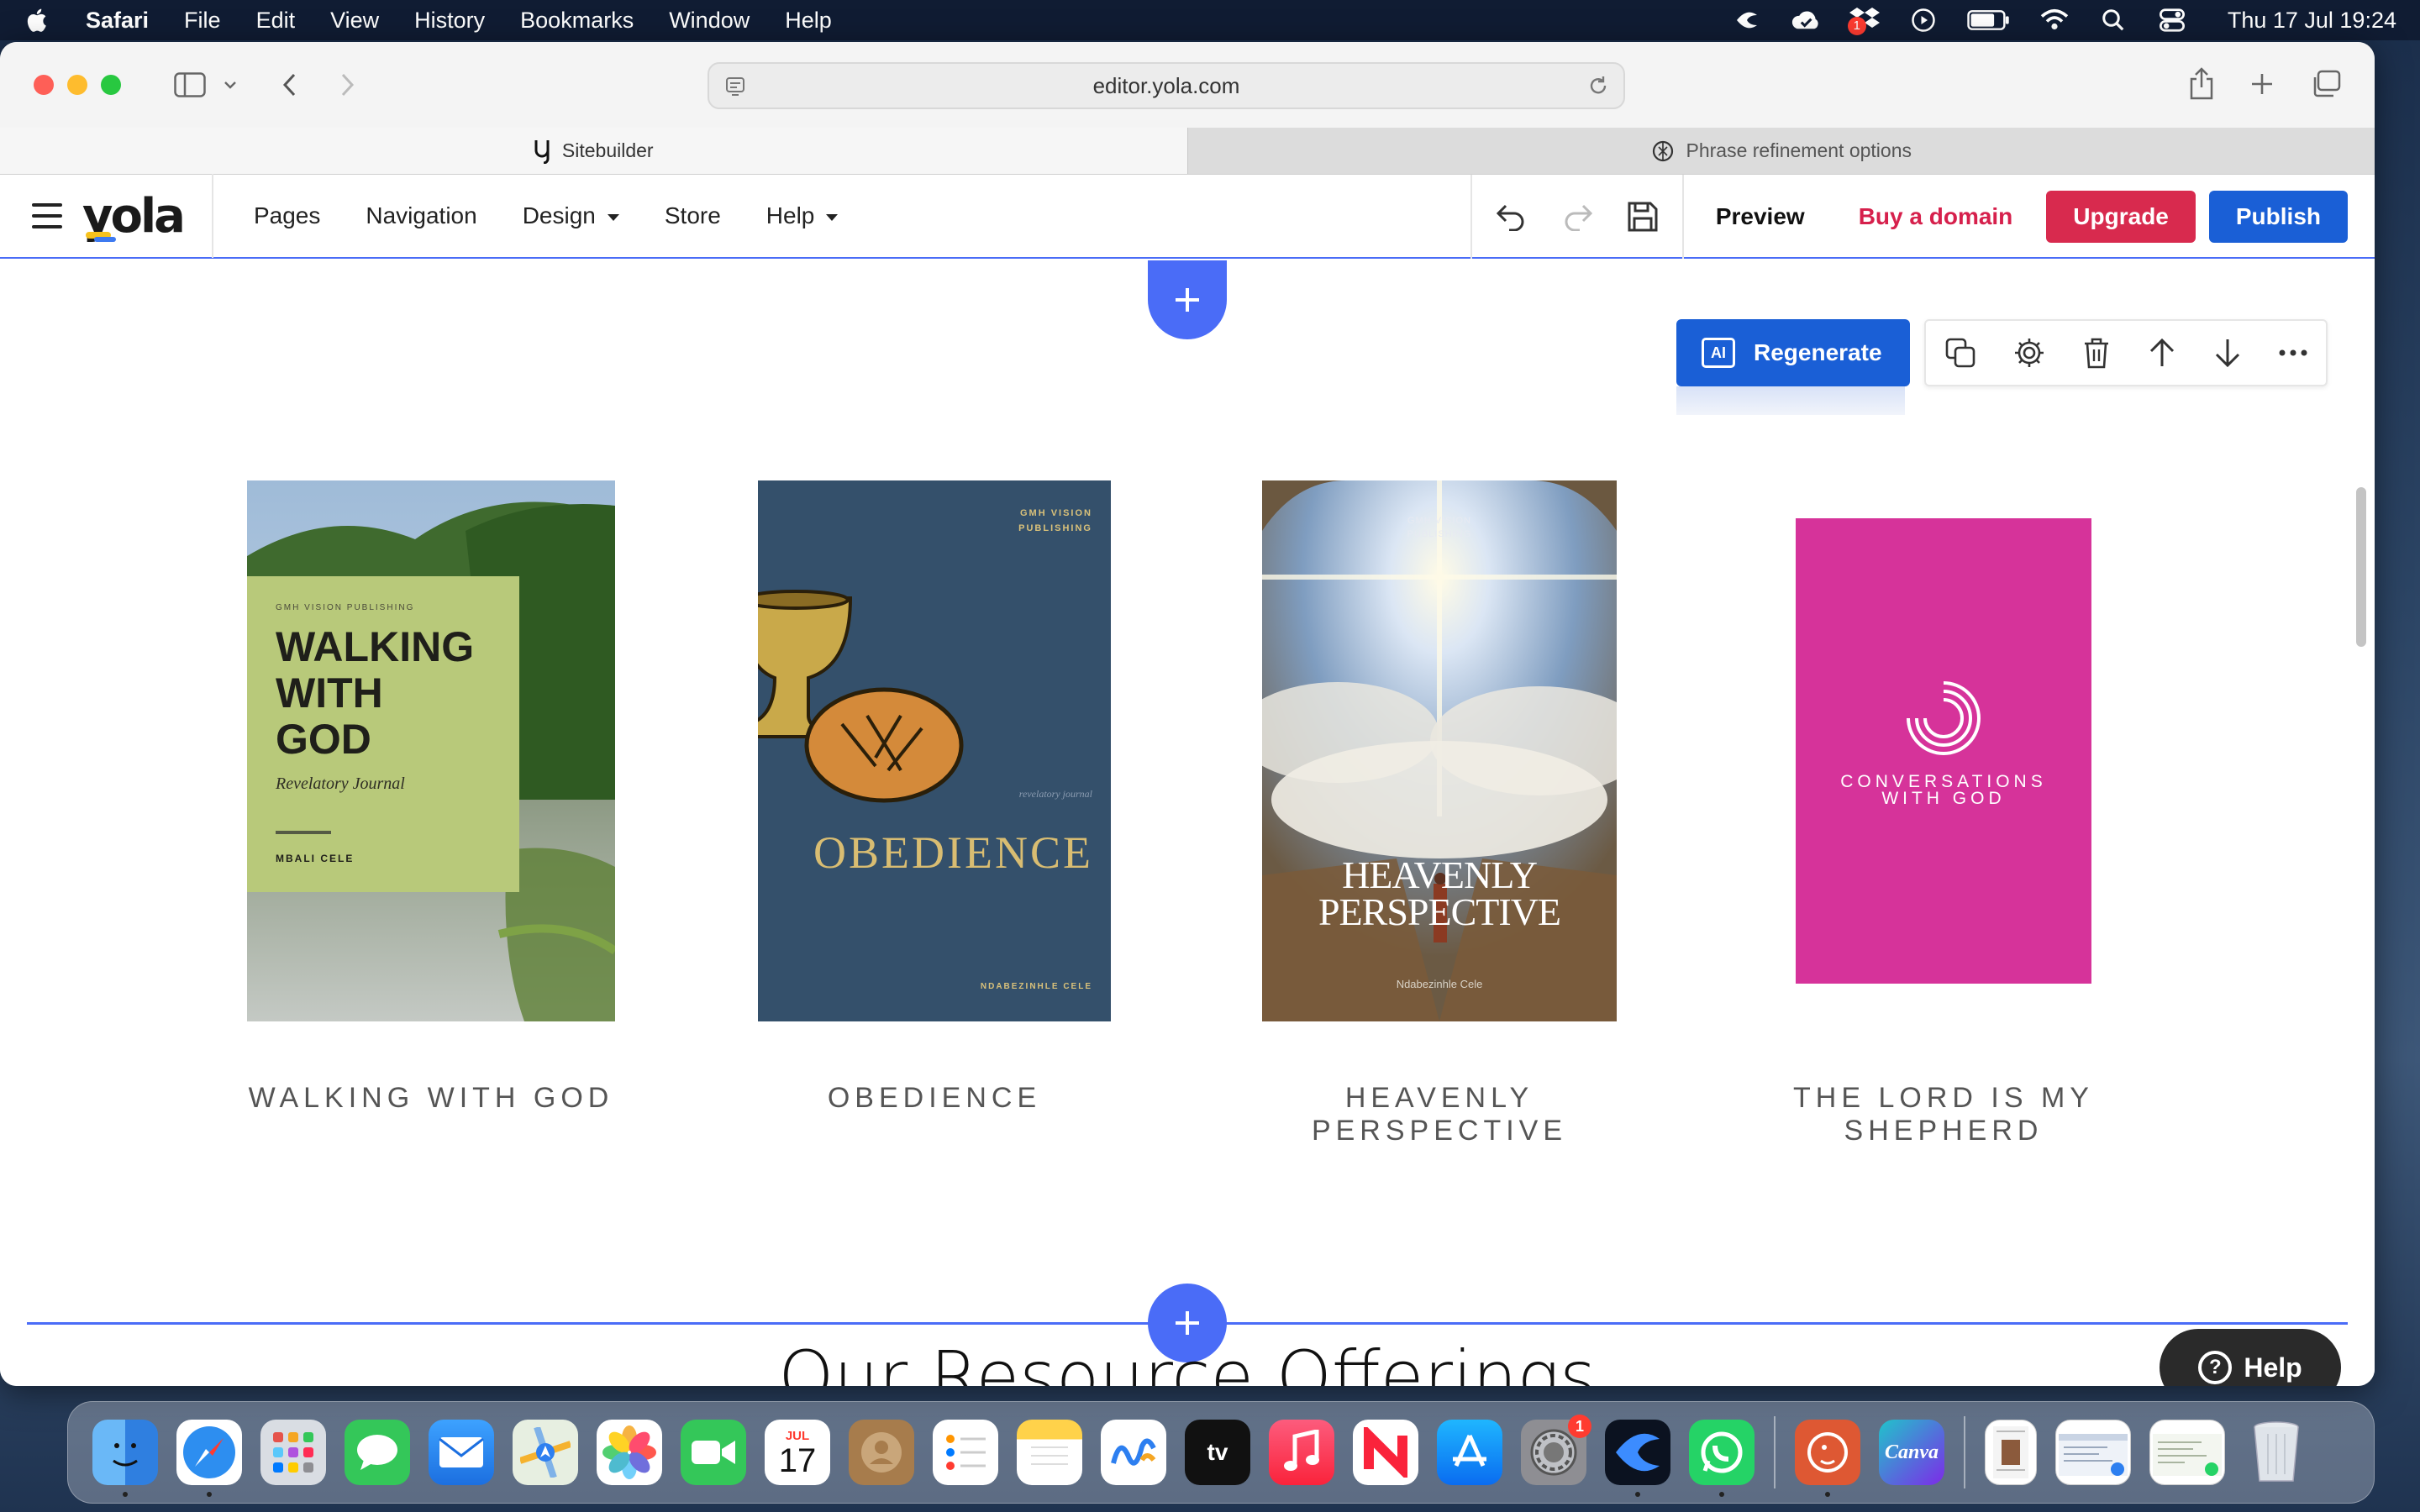 The width and height of the screenshot is (2420, 1512). Describe the element at coordinates (202, 21) in the screenshot. I see `menu-file: File` at that location.